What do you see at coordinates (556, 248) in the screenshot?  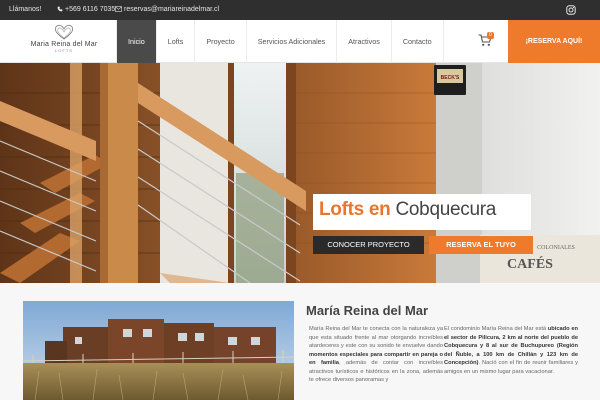 I see `cafe-sign-top: COLONIALES` at bounding box center [556, 248].